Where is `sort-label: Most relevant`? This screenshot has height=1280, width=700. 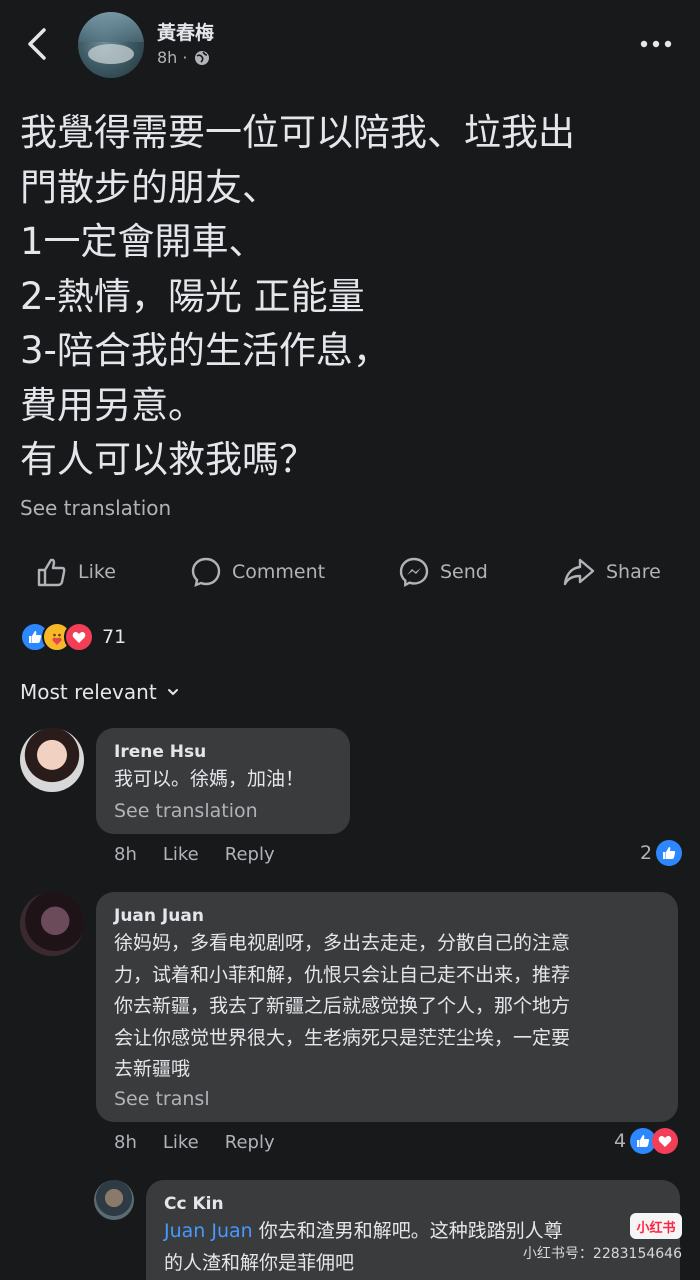
sort-label: Most relevant is located at coordinates (88, 692).